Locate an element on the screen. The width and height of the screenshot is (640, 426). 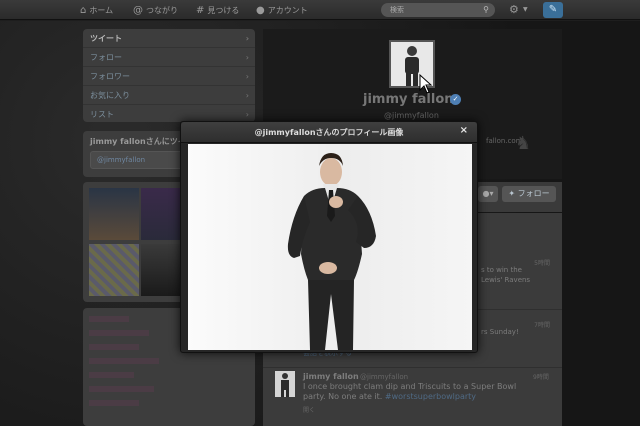
user-actions-button: ●▾ is located at coordinates (488, 194).